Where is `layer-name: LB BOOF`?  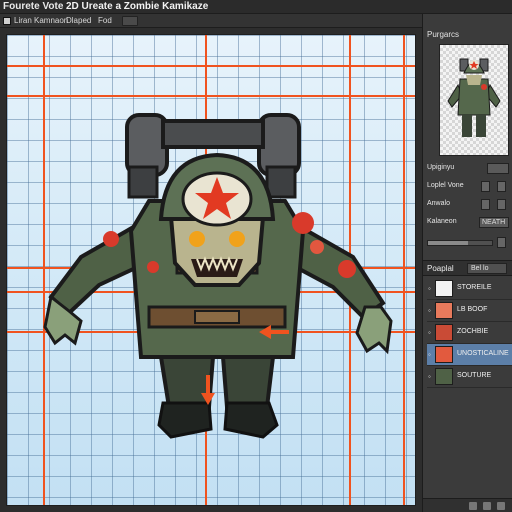 layer-name: LB BOOF is located at coordinates (472, 309).